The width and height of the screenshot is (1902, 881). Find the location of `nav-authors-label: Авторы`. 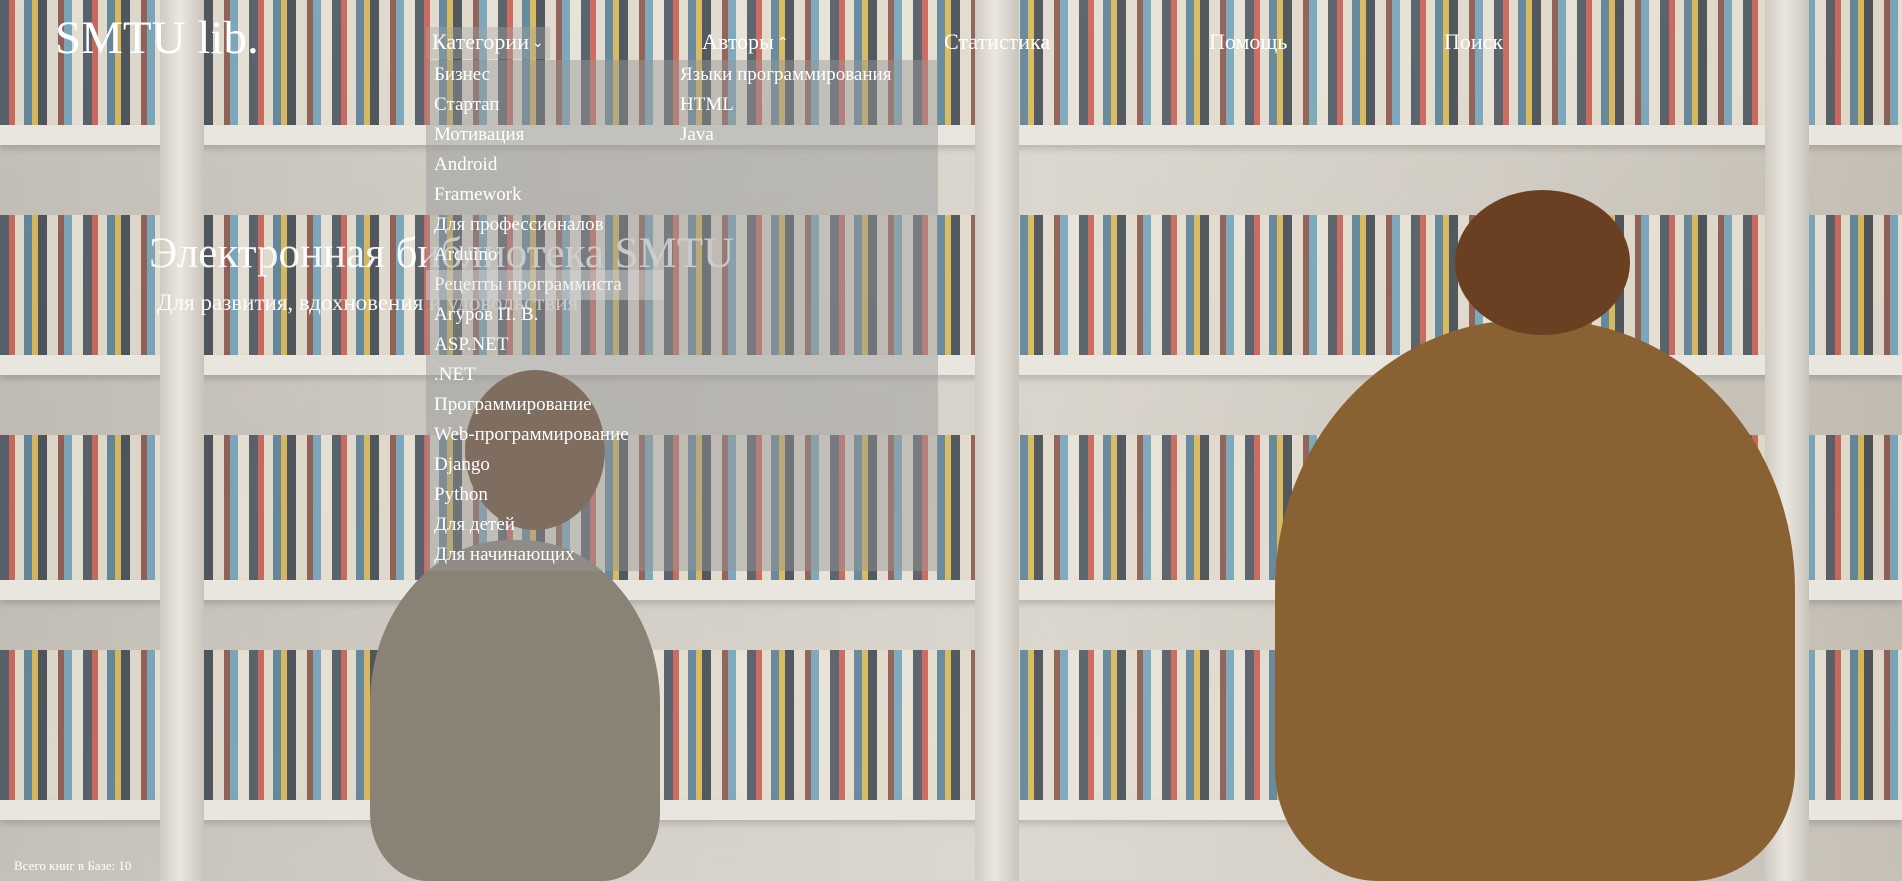

nav-authors-label: Авторы is located at coordinates (738, 41).